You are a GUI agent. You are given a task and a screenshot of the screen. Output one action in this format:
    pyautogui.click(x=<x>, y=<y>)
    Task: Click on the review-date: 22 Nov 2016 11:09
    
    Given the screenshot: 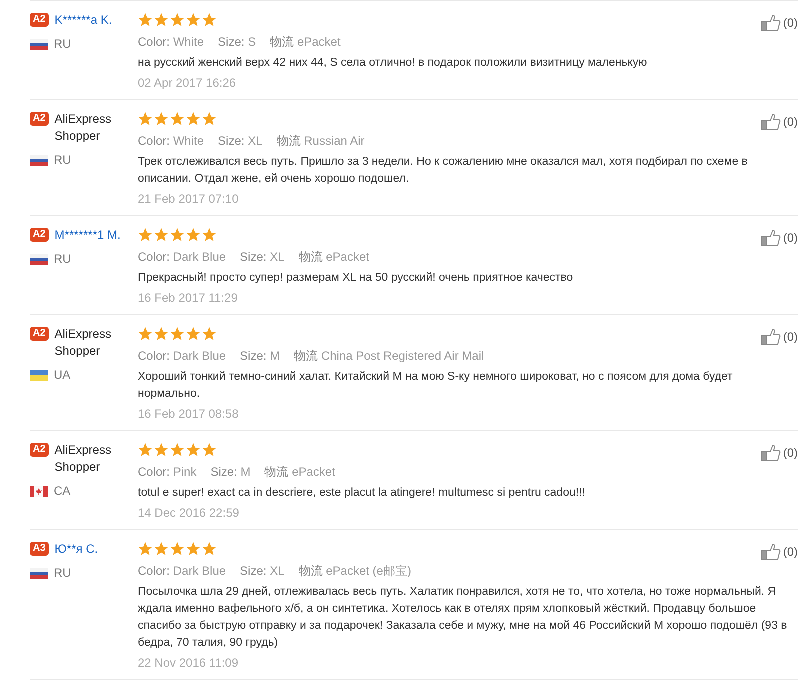 What is the action you would take?
    pyautogui.click(x=189, y=663)
    